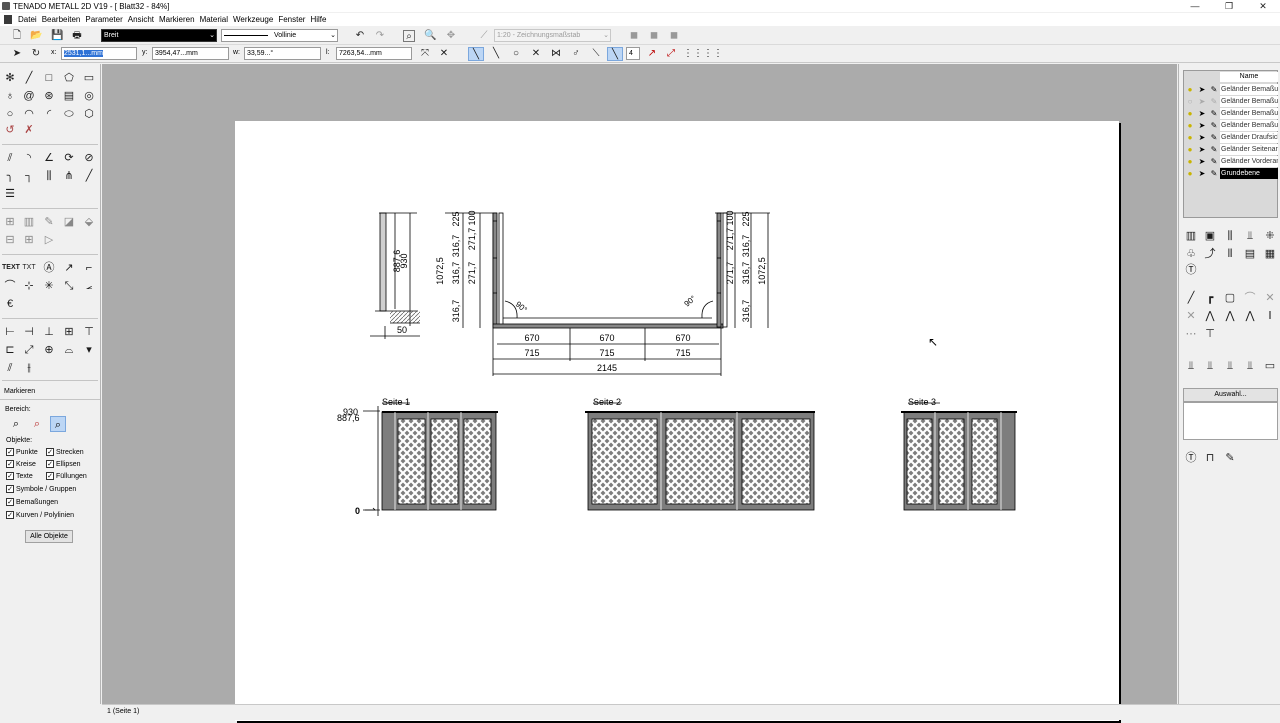  What do you see at coordinates (49, 114) in the screenshot?
I see `arc-3pt-tool-icon: ◜` at bounding box center [49, 114].